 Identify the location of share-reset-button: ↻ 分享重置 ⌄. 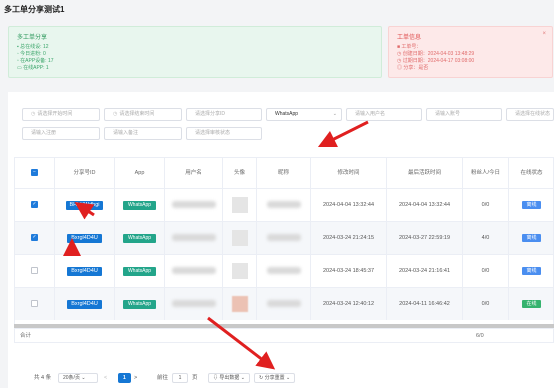
(275, 378).